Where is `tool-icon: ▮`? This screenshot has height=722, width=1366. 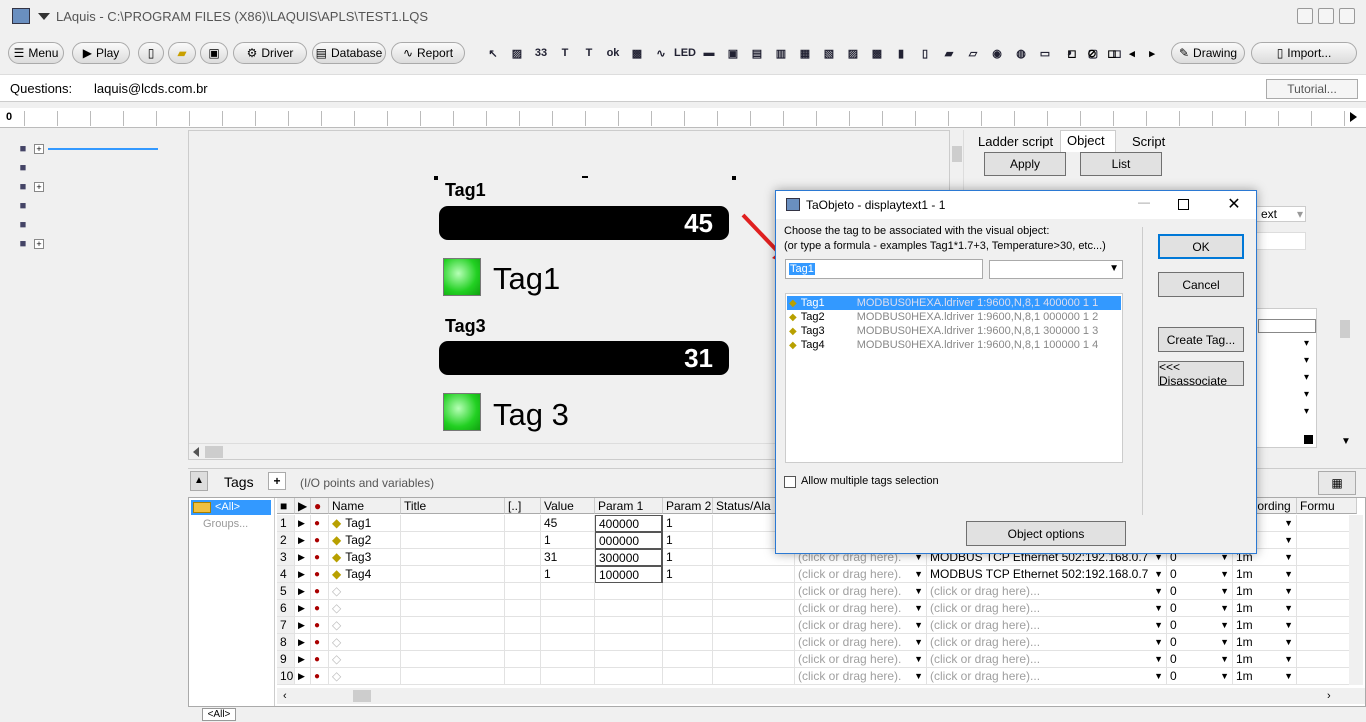
tool-icon: ▮ is located at coordinates (901, 53).